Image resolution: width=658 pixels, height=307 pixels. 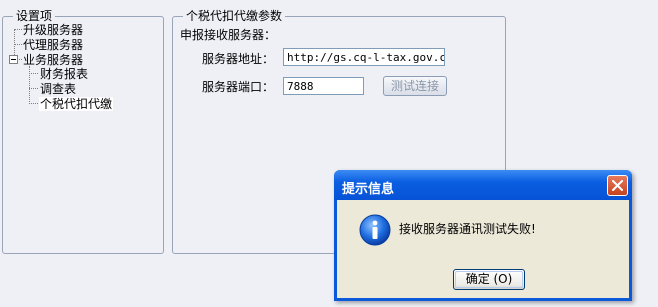 I want to click on close-icon, so click(x=617, y=185).